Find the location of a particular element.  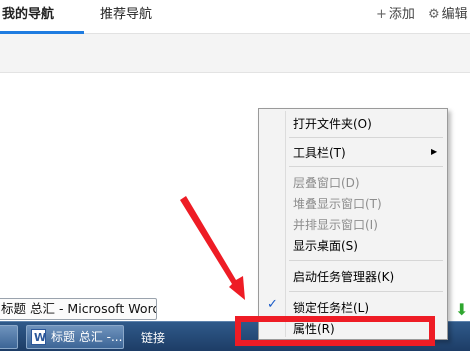

menu-item-side-by-side: 并排显示窗口(I) is located at coordinates (335, 225).